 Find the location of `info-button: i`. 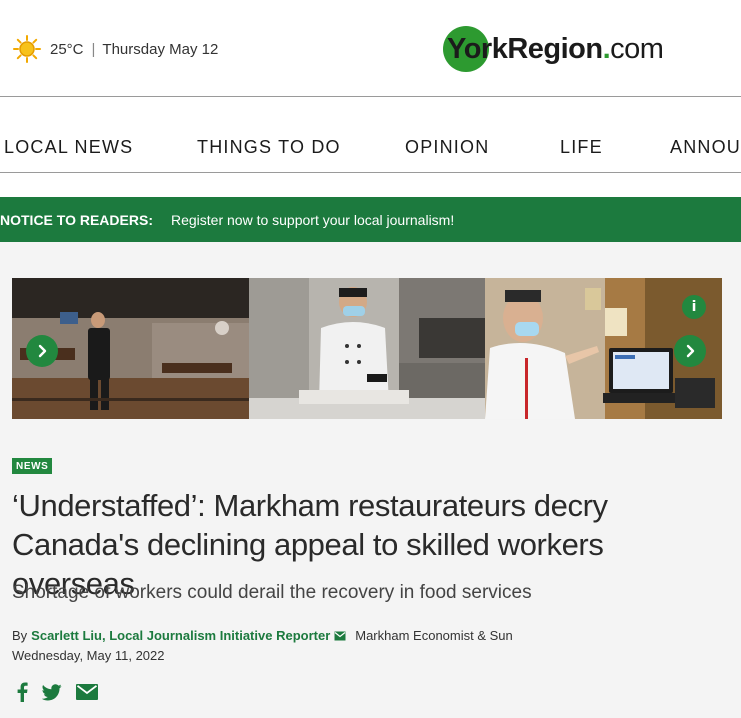

info-button: i is located at coordinates (694, 307).